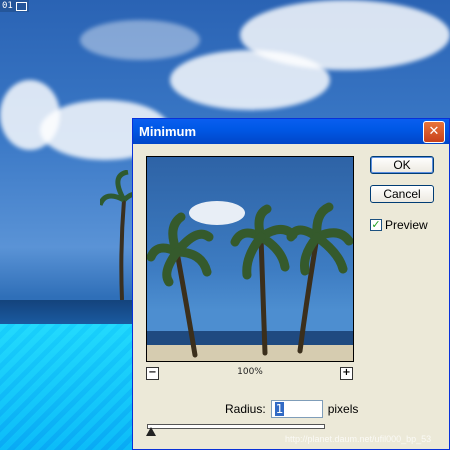 The width and height of the screenshot is (450, 450). What do you see at coordinates (291, 131) in the screenshot?
I see `title-bar: Minimum ✕` at bounding box center [291, 131].